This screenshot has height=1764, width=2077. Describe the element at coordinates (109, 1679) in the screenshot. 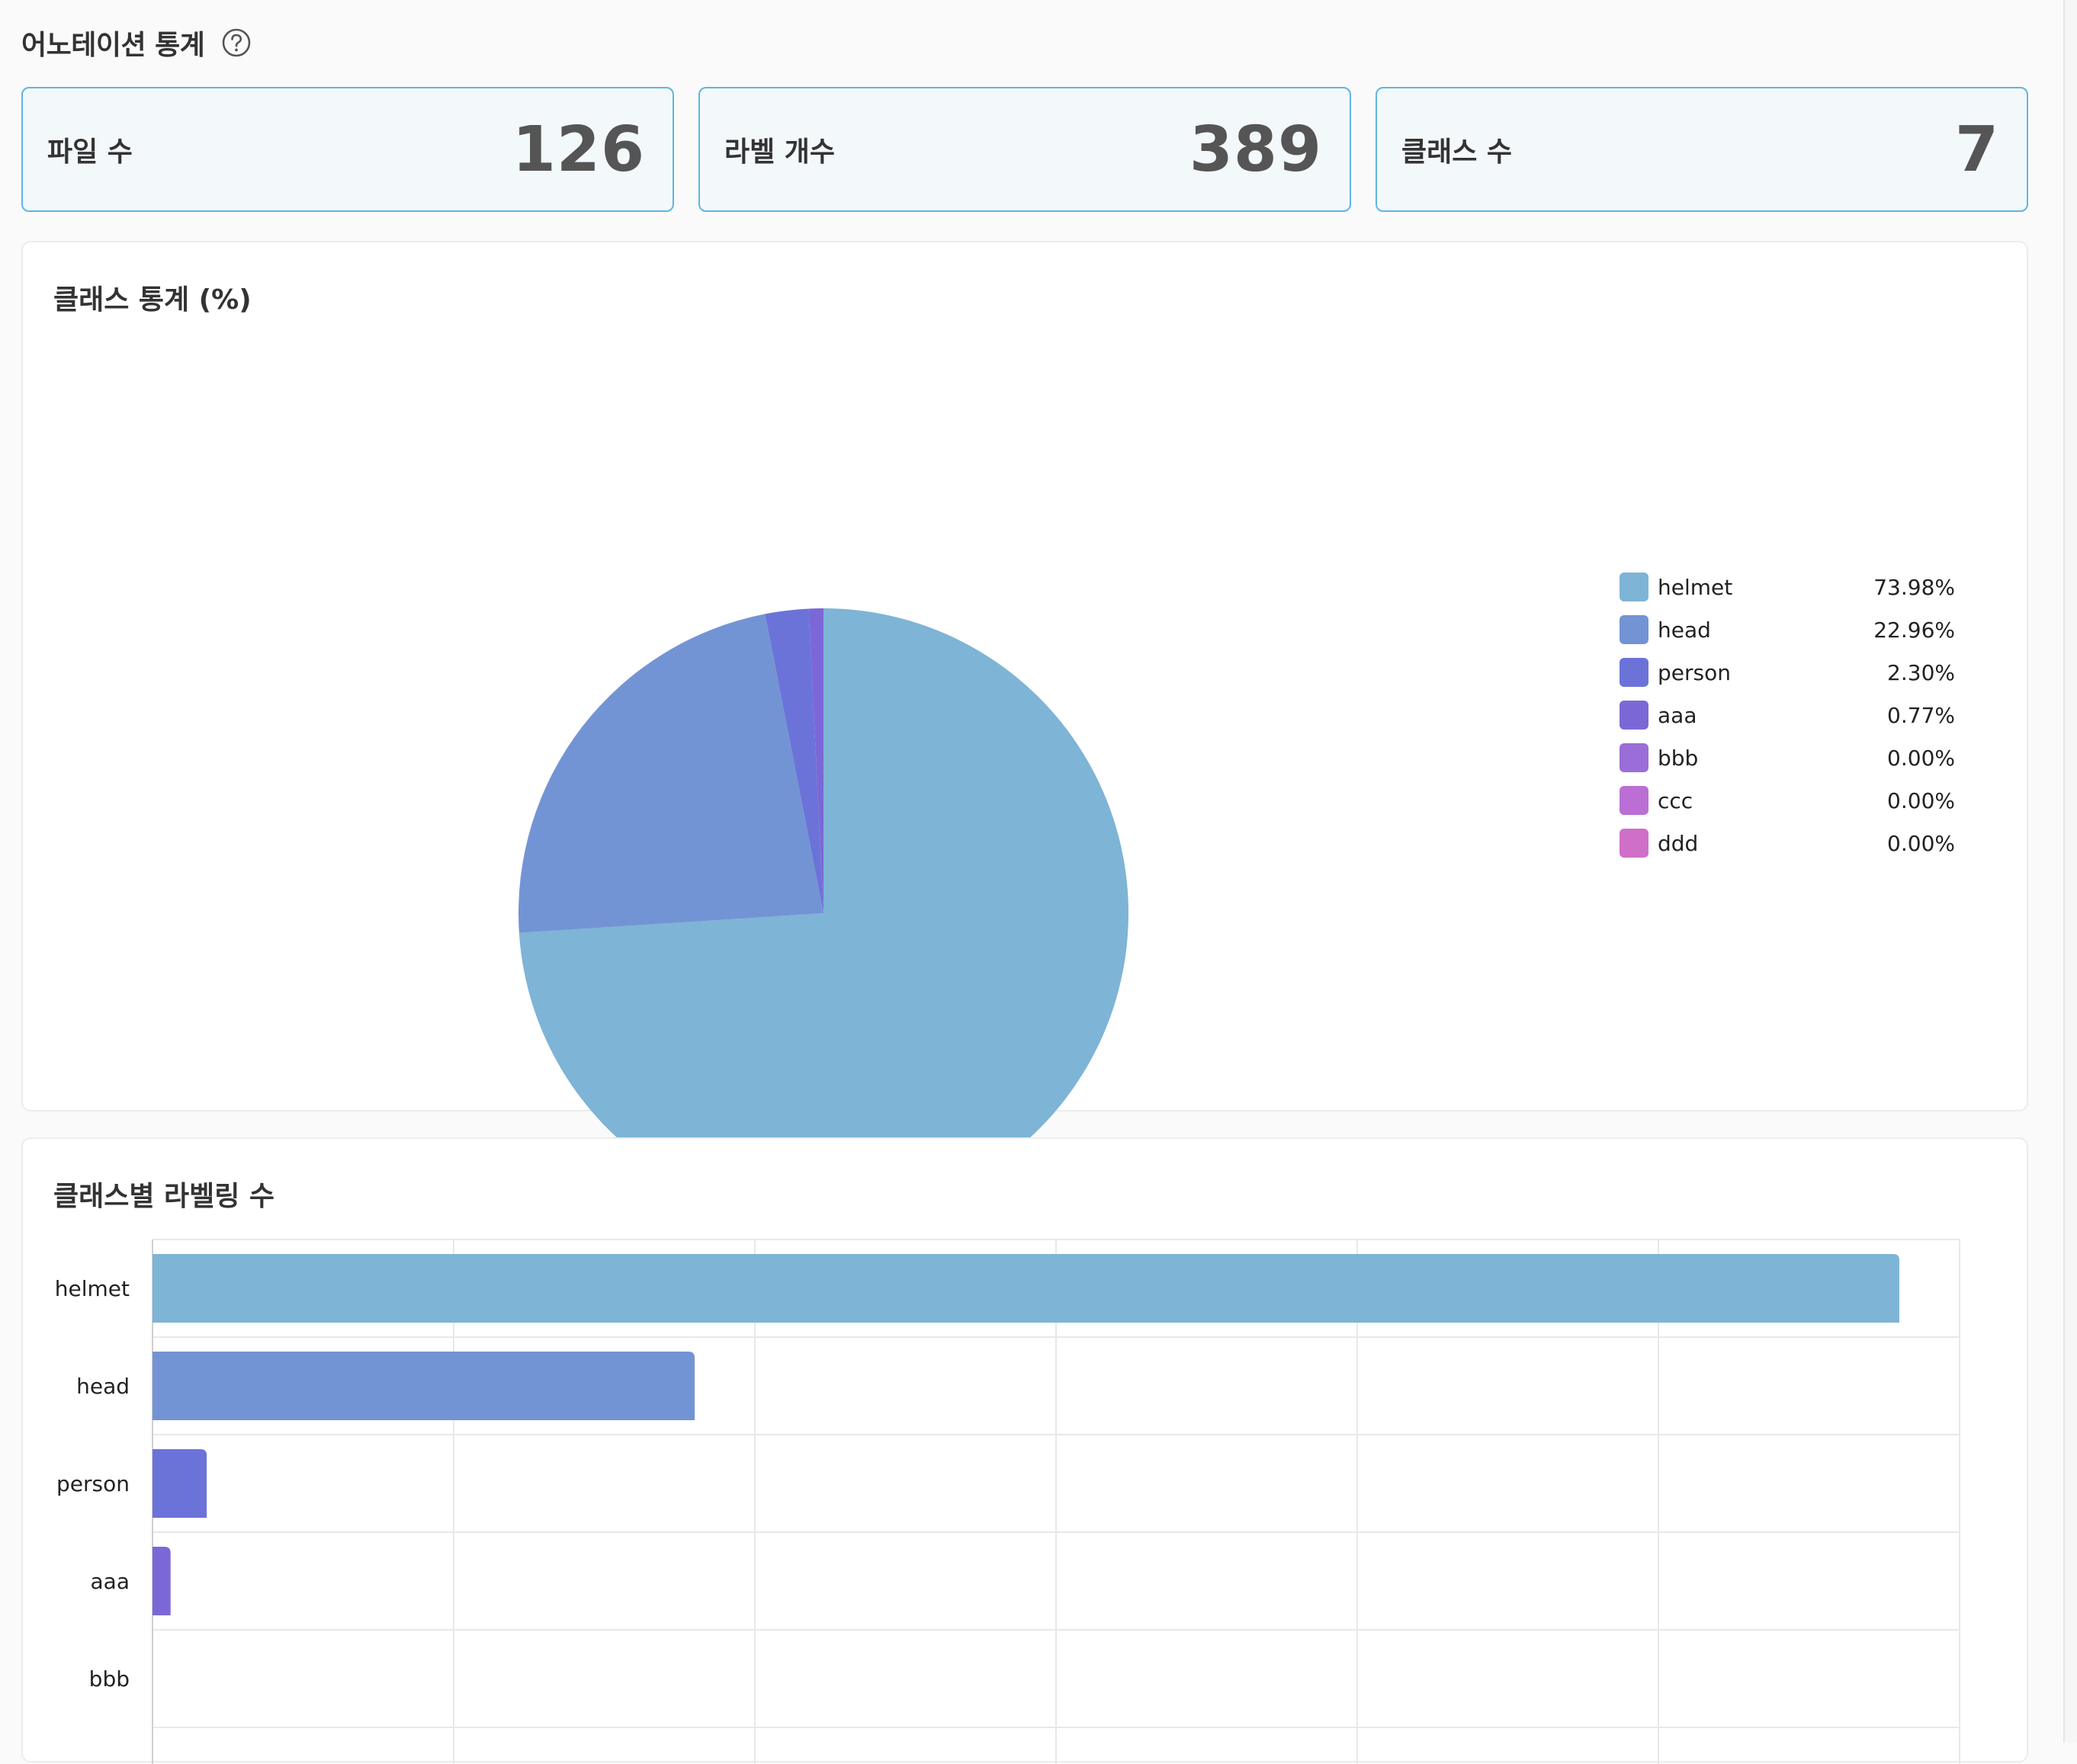

I see `bar-category-label: bbb` at that location.